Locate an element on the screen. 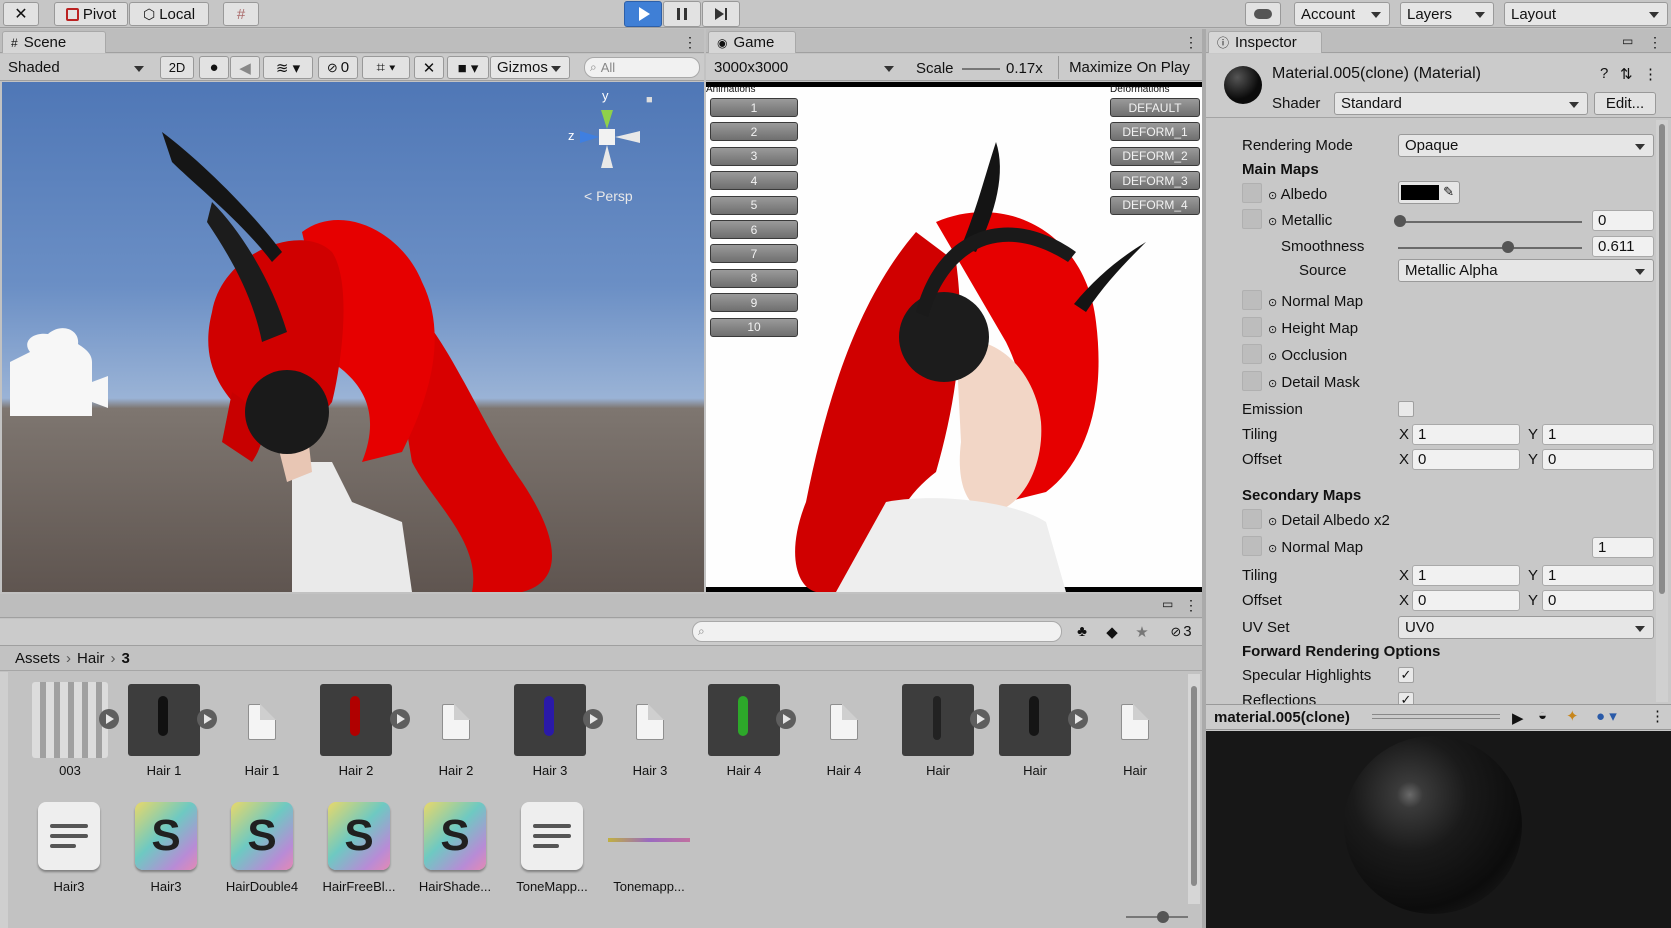  material-menu-icon: ⋮ is located at coordinates (1650, 74).